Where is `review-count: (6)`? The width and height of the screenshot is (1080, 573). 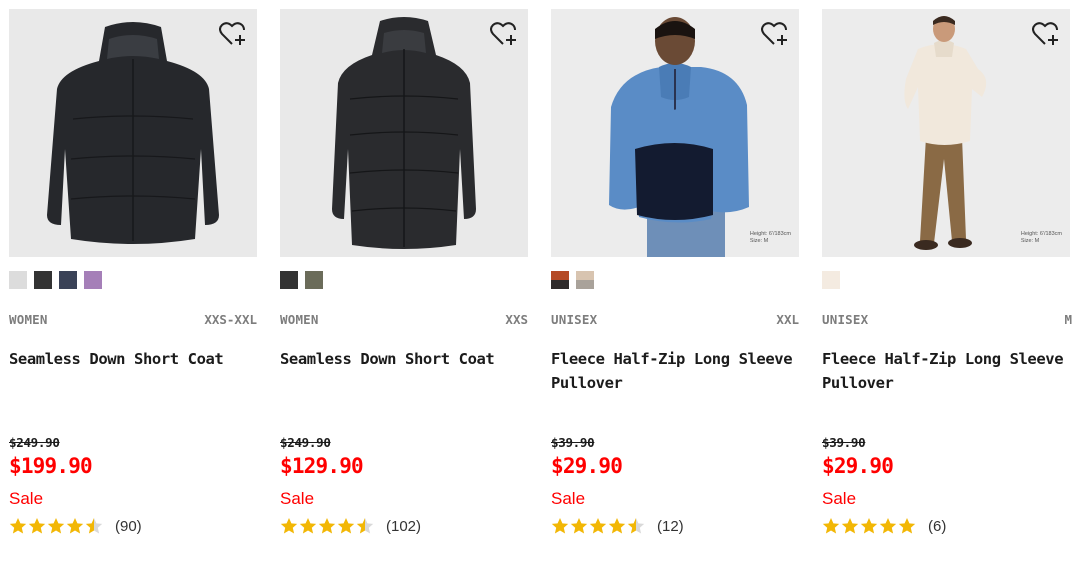 review-count: (6) is located at coordinates (937, 526).